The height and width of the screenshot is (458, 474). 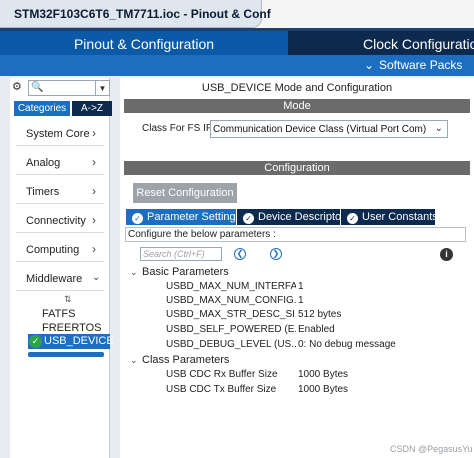 What do you see at coordinates (240, 254) in the screenshot?
I see `search-previous-icon: ❮` at bounding box center [240, 254].